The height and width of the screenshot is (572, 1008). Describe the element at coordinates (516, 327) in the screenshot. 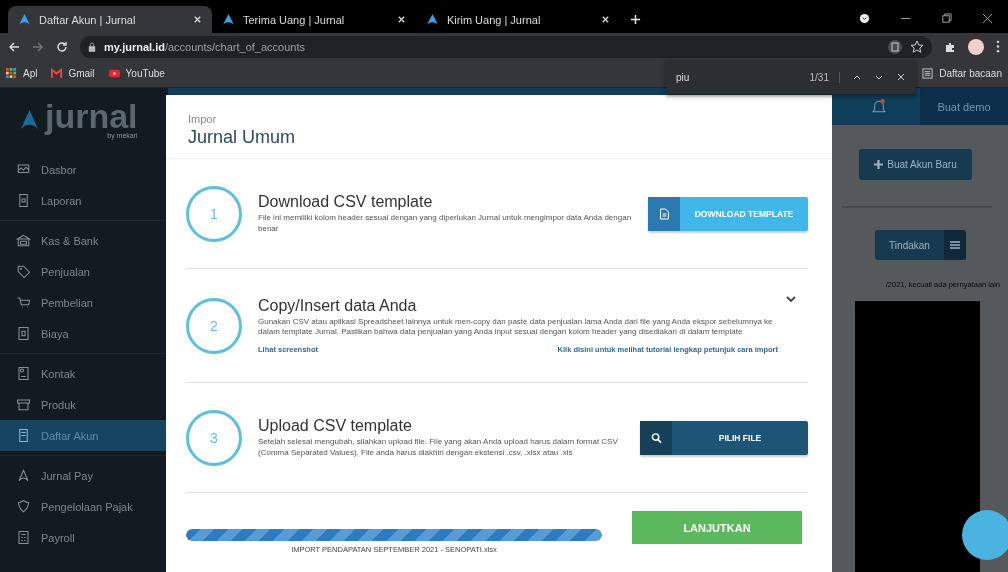

I see `step-description: Gunakan CSV atau aplikasi Spreadsheet lainnya untuk men-copy dan paste data penjualan lama Anda dari file yang Anda ekspor sebelumnya ke dalam template Jurnal. Pastikan bahwa data penjualan yang Anda input sesuai dengan kolom header yang disediakan di dalam template` at that location.